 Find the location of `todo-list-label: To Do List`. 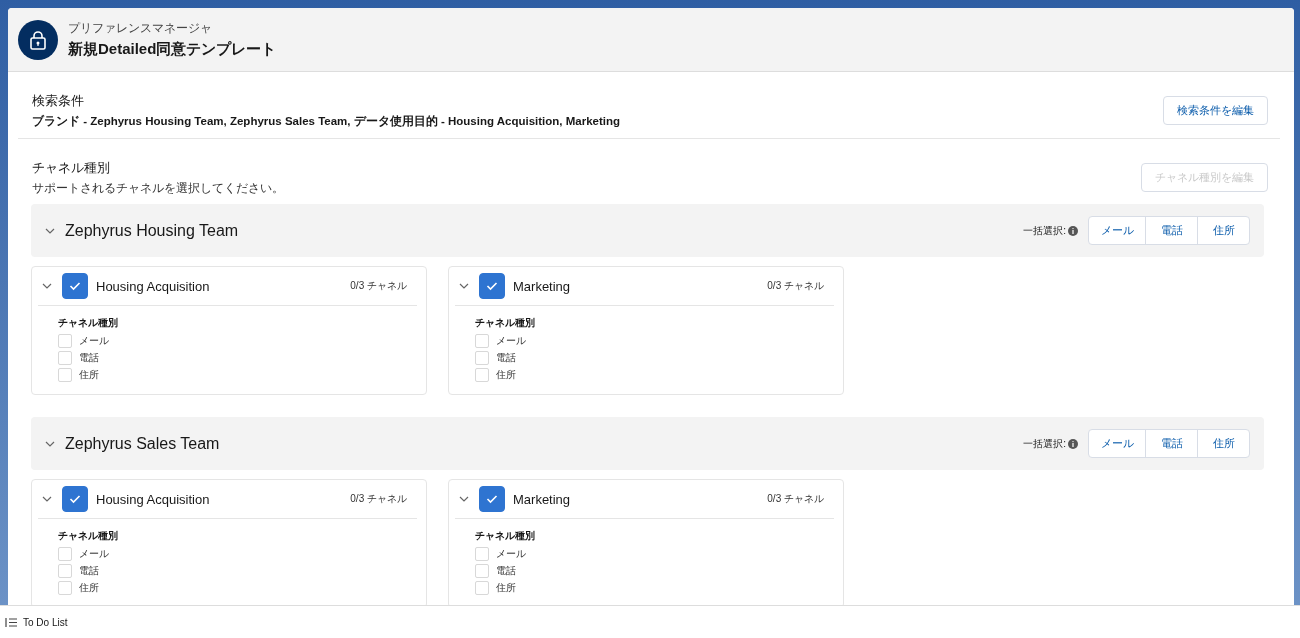

todo-list-label: To Do List is located at coordinates (45, 622).